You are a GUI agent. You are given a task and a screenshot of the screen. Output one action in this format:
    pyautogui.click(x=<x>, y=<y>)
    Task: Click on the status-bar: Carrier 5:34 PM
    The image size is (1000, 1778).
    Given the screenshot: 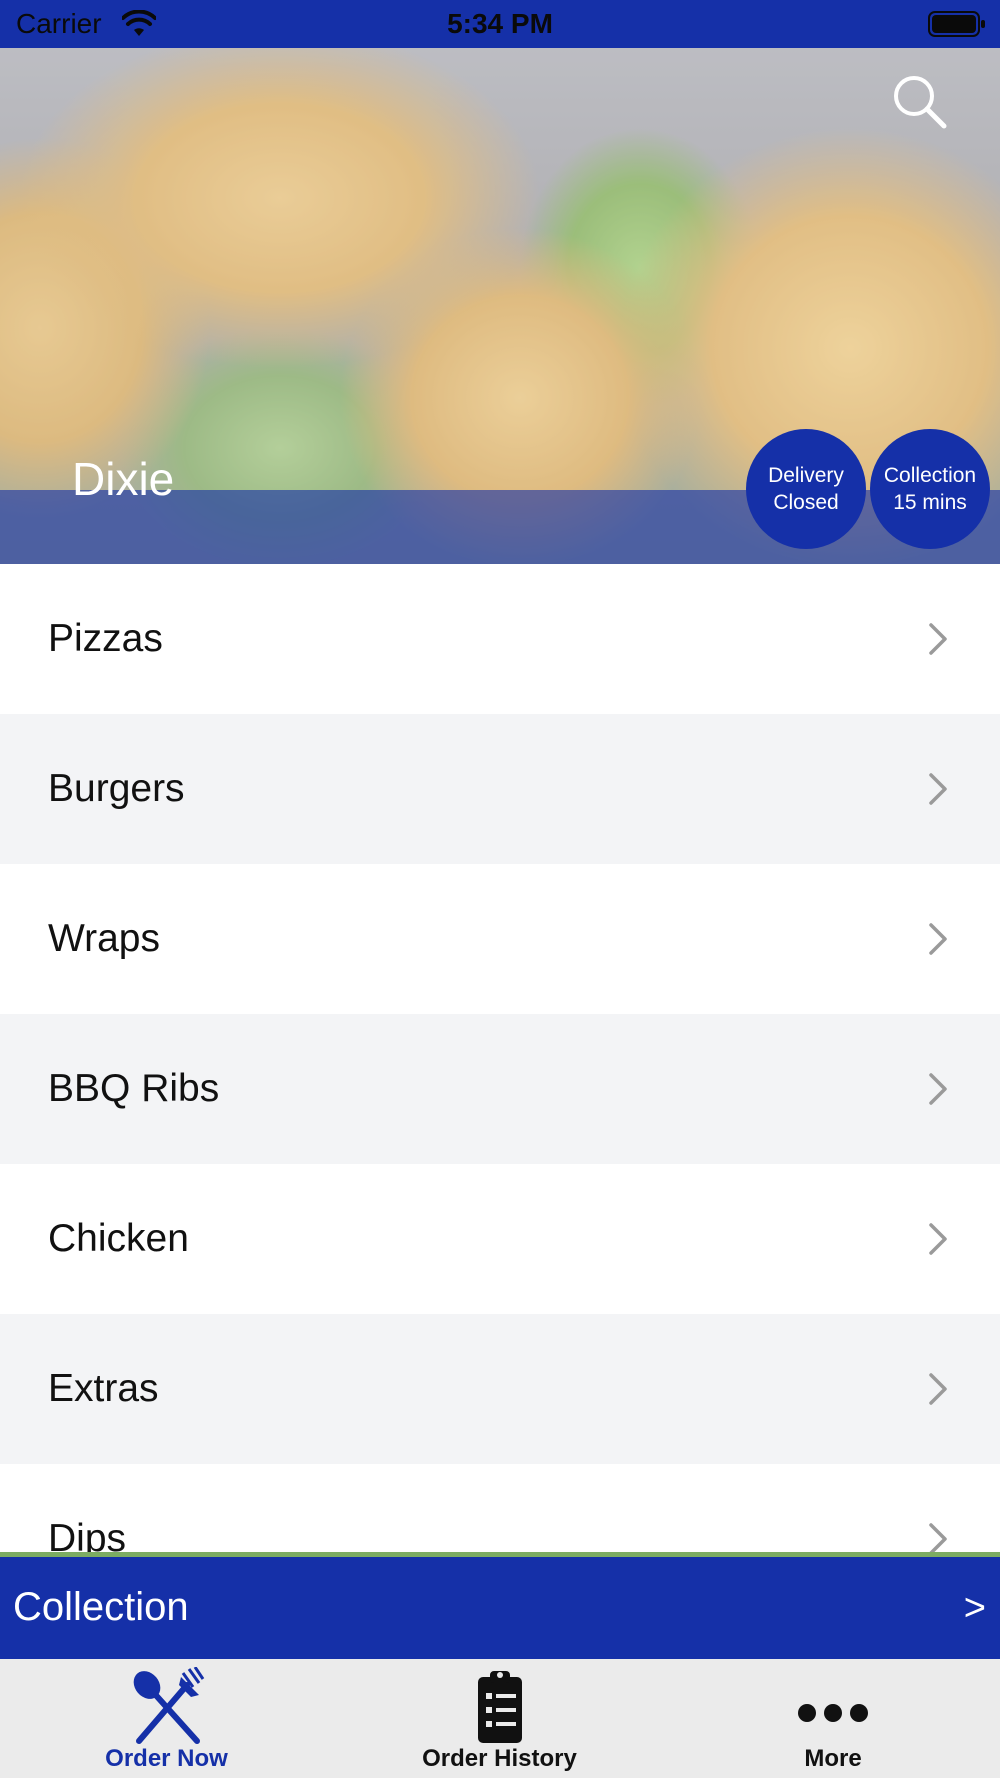 What is the action you would take?
    pyautogui.click(x=500, y=24)
    